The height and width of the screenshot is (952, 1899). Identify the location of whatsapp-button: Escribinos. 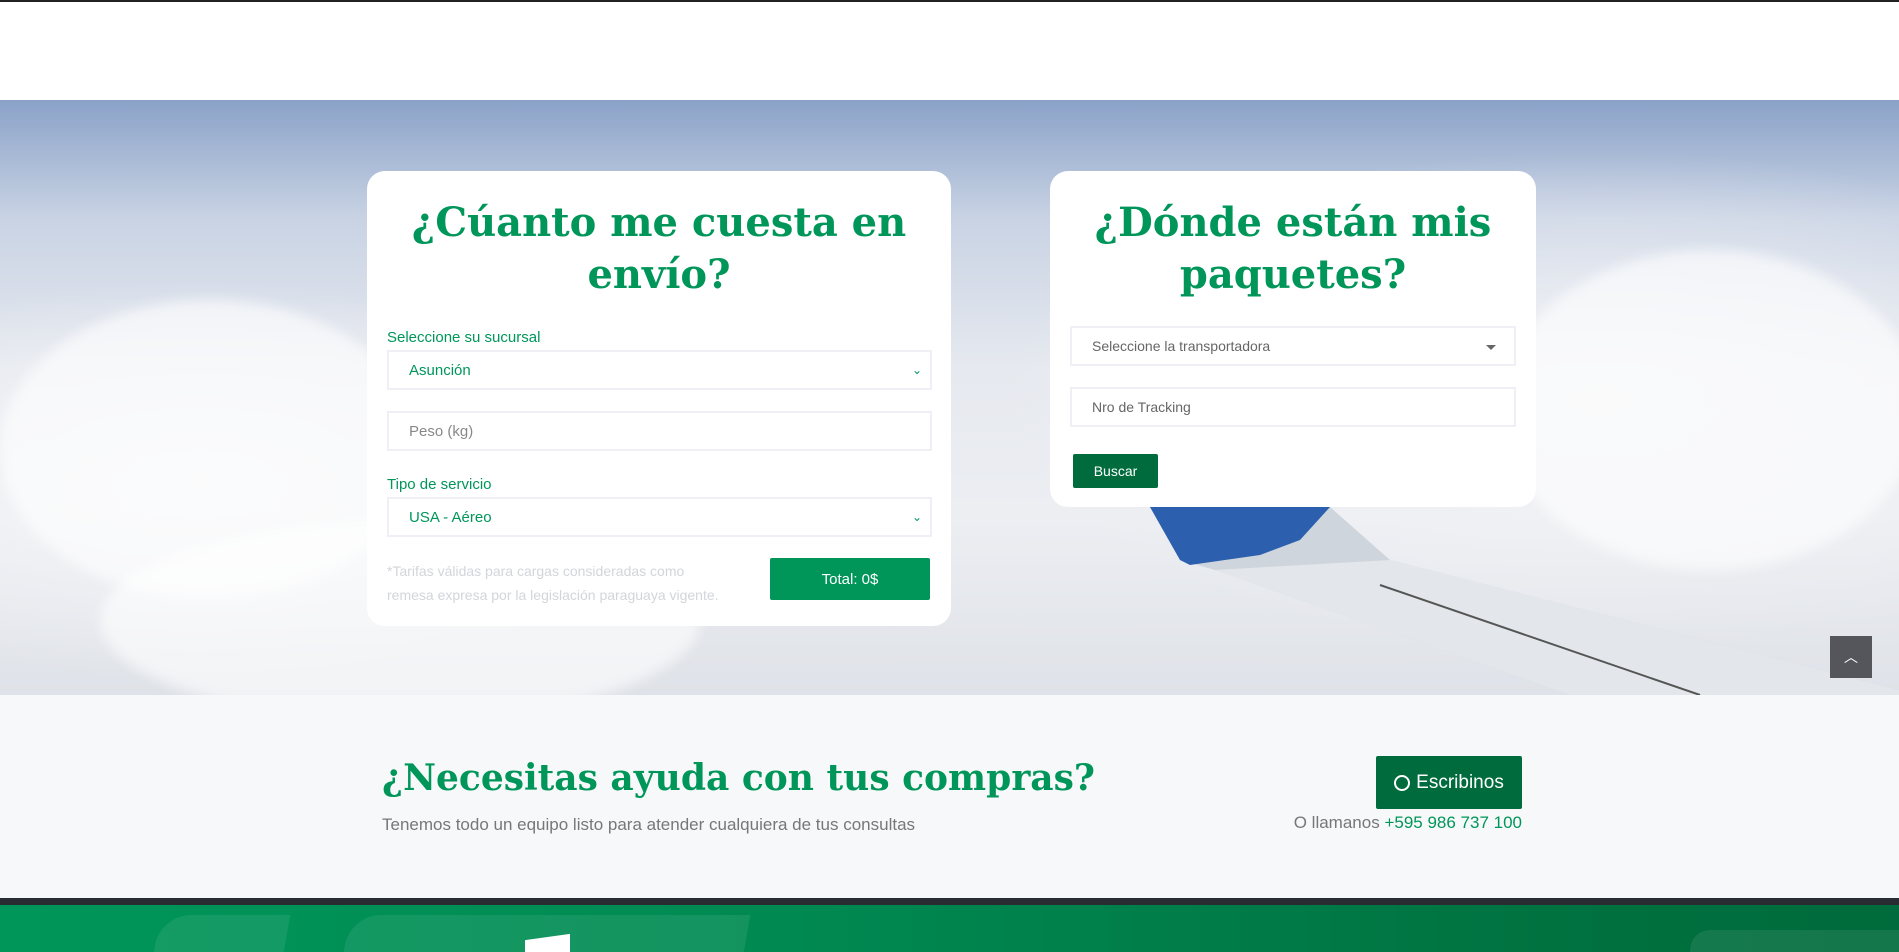
(1449, 782).